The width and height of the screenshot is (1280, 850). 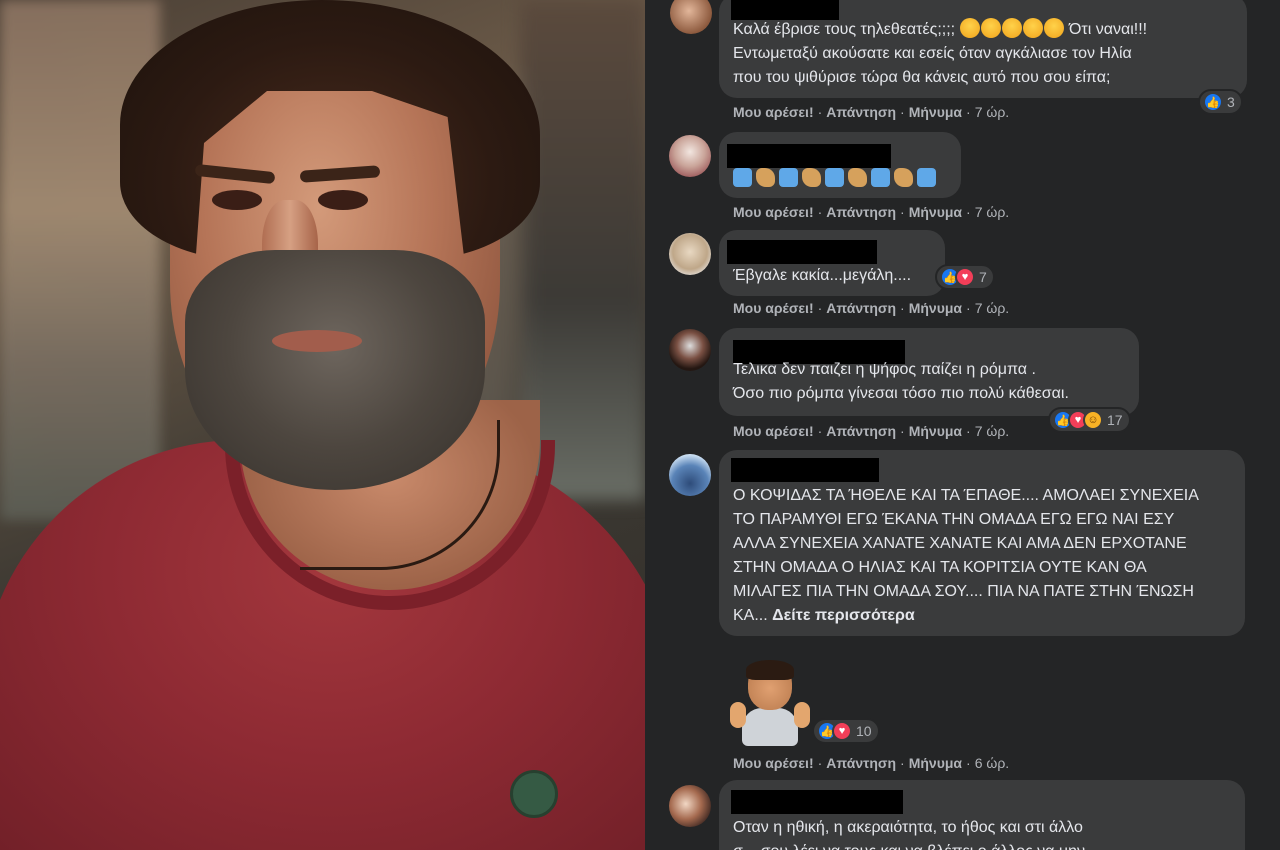 I want to click on reaction-summary: 👍 ♥ 10, so click(x=846, y=731).